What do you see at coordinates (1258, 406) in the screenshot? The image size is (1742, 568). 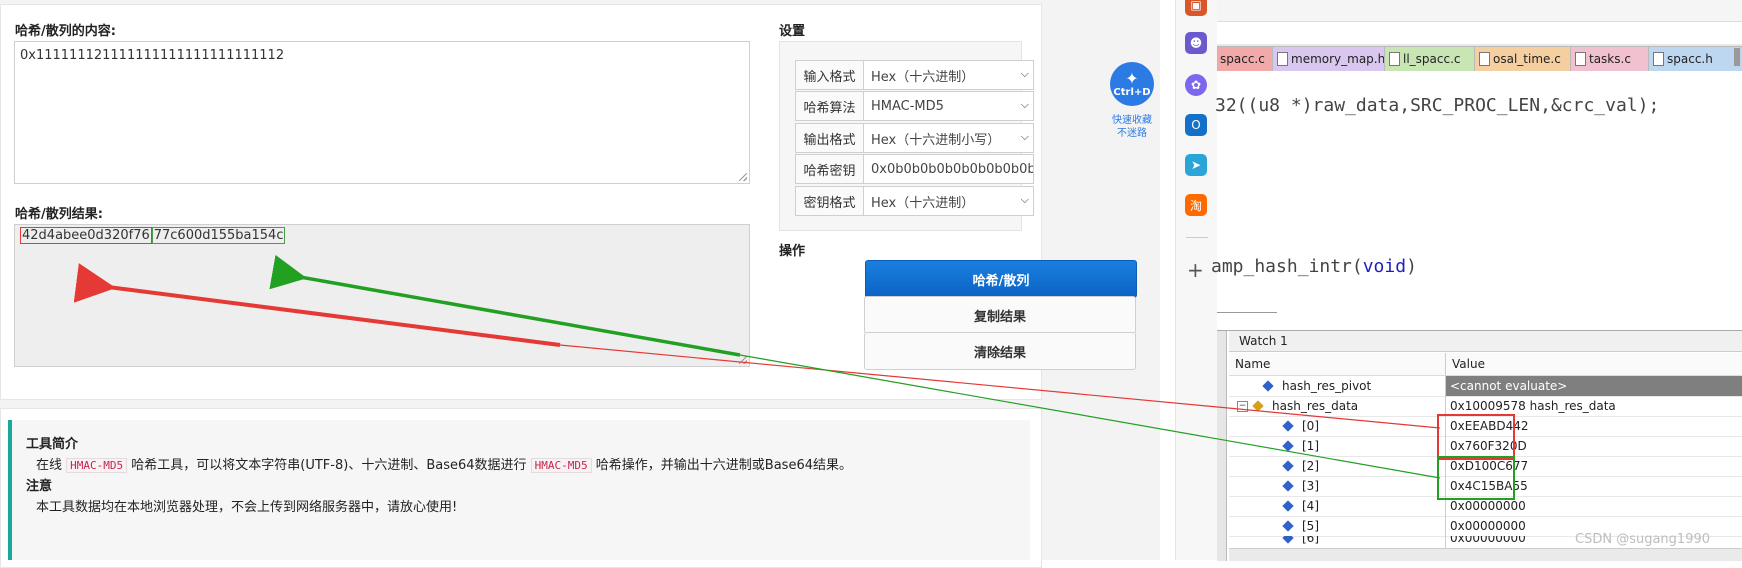 I see `struct-icon` at bounding box center [1258, 406].